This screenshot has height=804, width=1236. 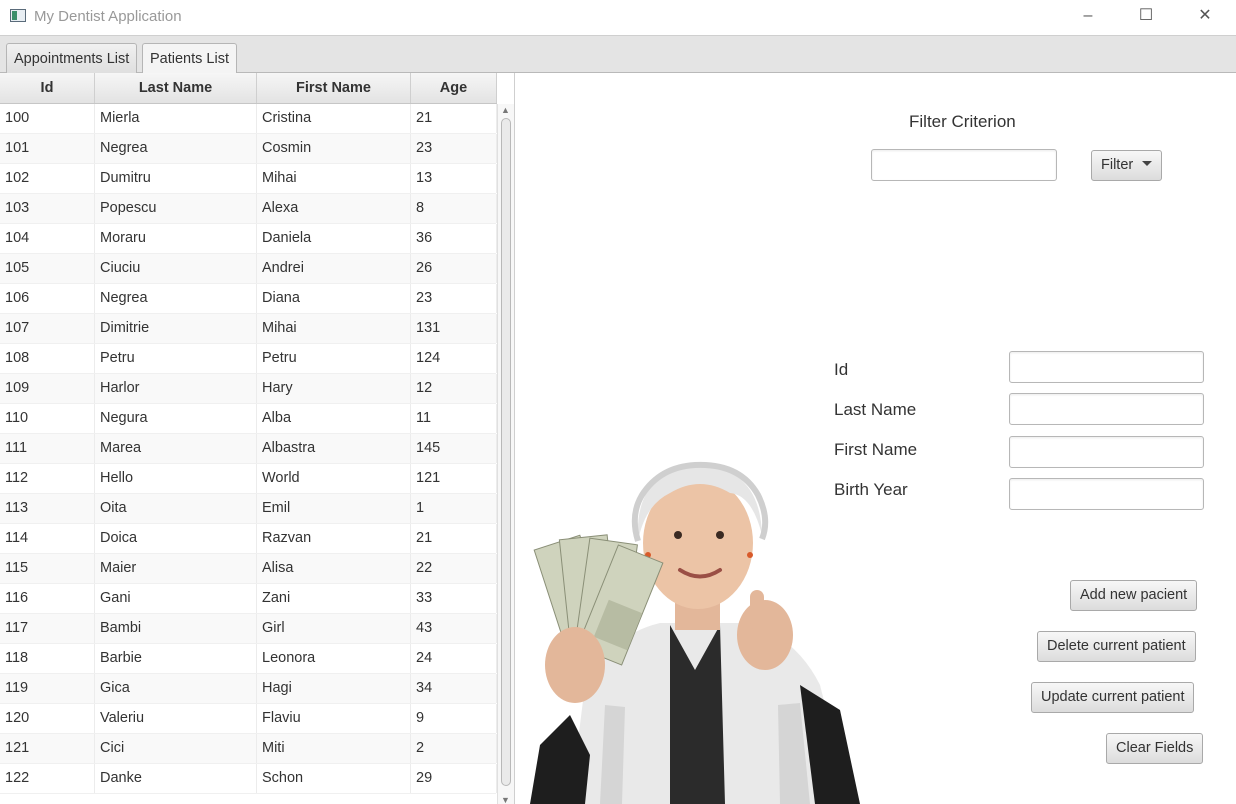 I want to click on table-row: 107 Dimitrie Mihai 131, so click(x=248, y=329).